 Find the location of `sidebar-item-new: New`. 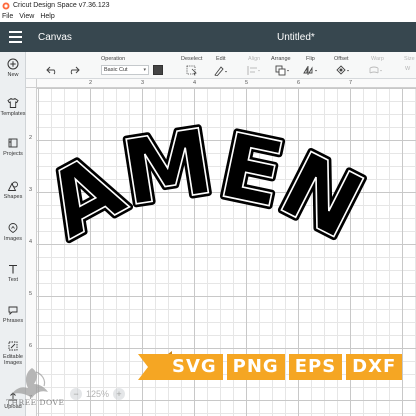

sidebar-item-new: New is located at coordinates (13, 68).